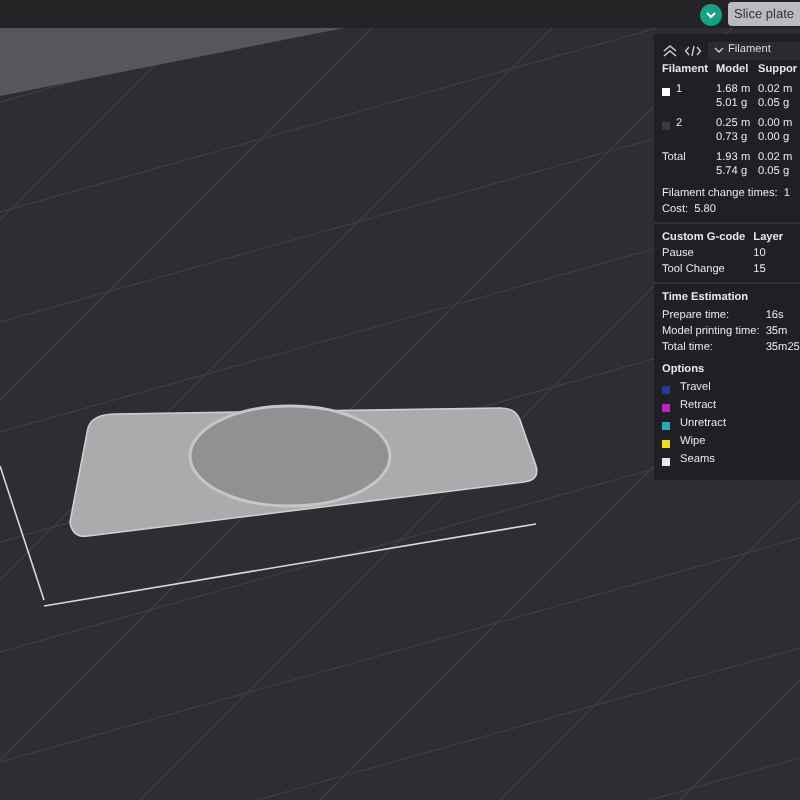 The image size is (800, 800). Describe the element at coordinates (303, 470) in the screenshot. I see `plate-model-drawing` at that location.